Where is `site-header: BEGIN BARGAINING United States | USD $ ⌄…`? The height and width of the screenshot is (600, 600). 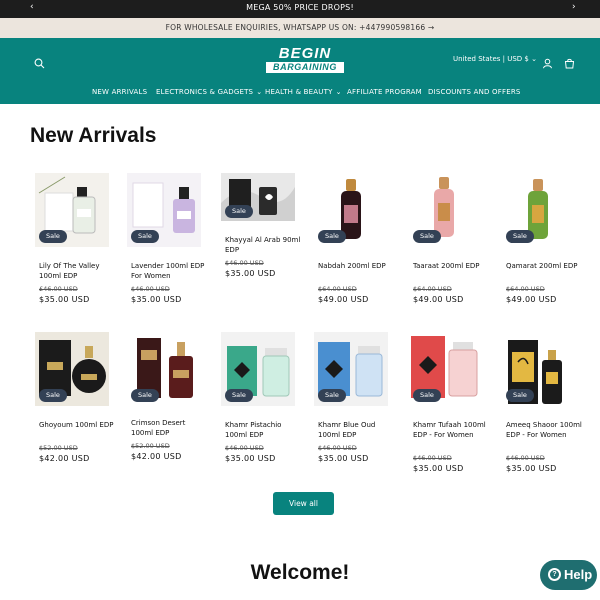 site-header: BEGIN BARGAINING United States | USD $ ⌄… is located at coordinates (300, 71).